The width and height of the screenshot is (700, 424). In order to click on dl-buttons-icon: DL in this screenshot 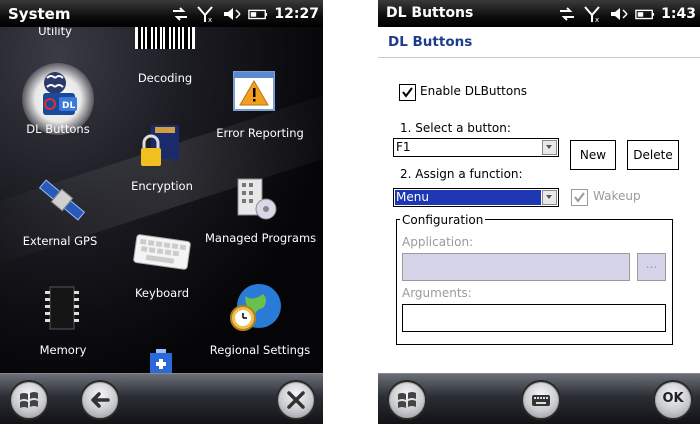, I will do `click(60, 93)`.